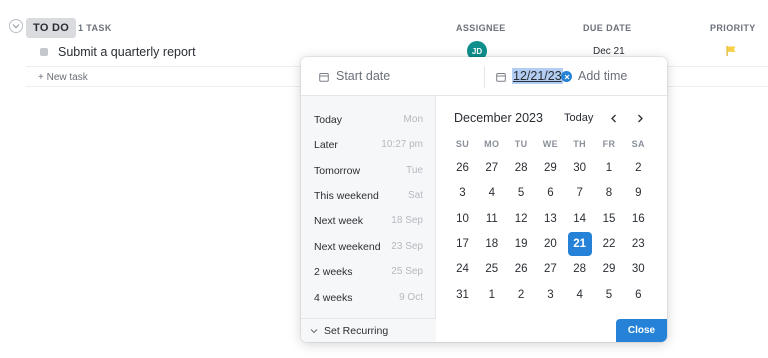  I want to click on task-due-date: Dec 21, so click(609, 51).